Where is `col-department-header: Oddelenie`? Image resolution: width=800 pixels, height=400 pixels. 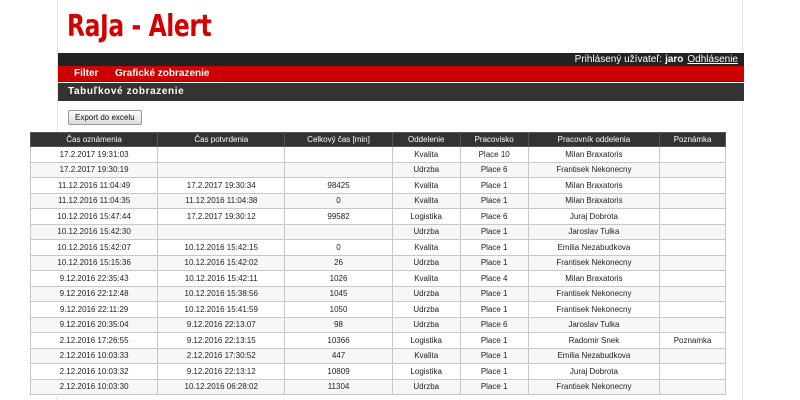 col-department-header: Oddelenie is located at coordinates (426, 139).